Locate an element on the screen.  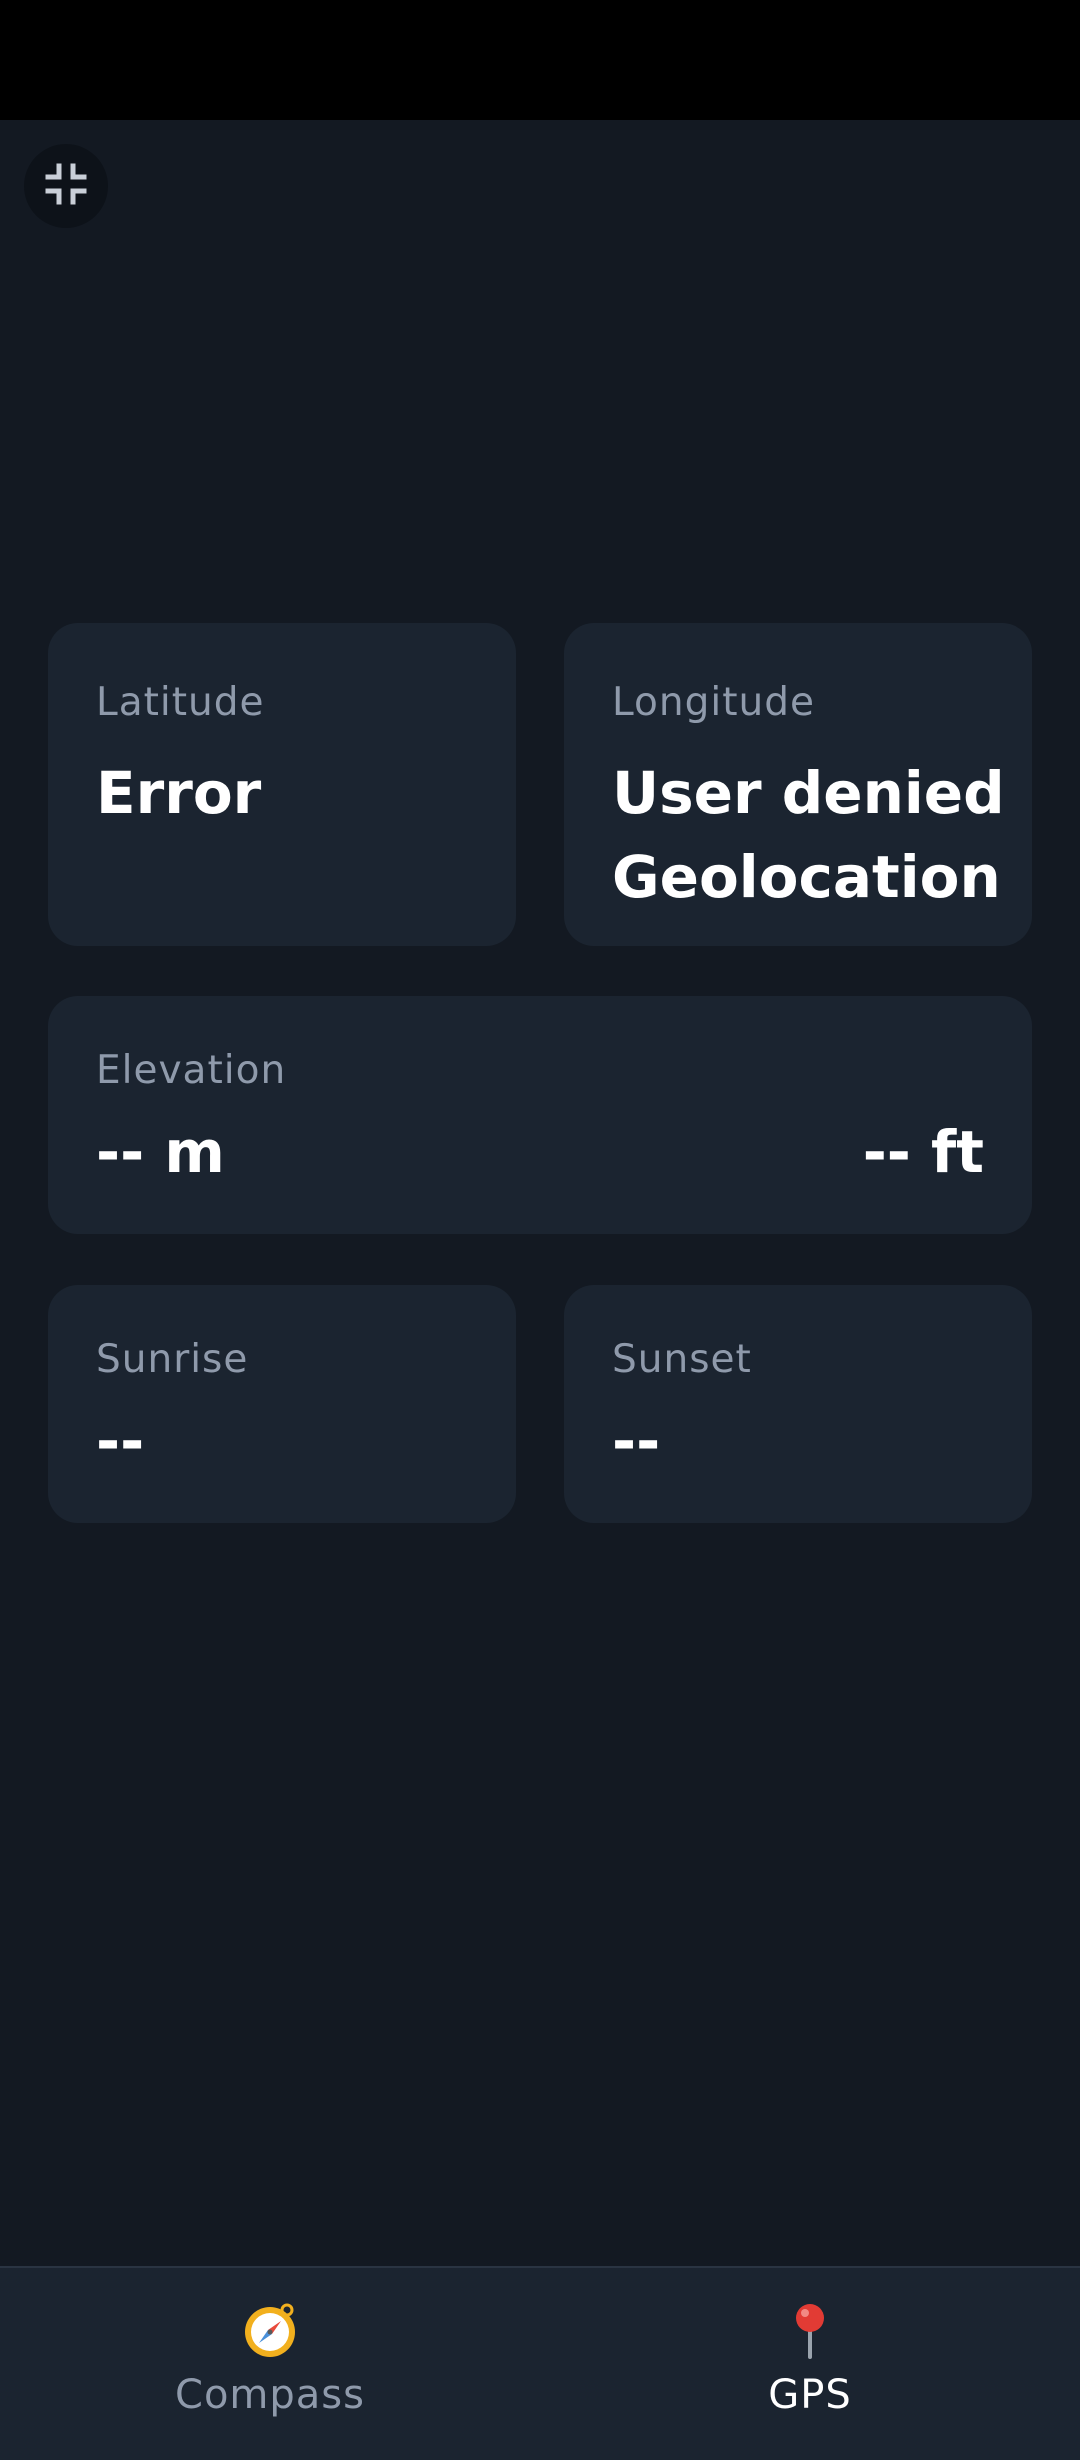
bottom-navigation: Compass GPS is located at coordinates (540, 2363).